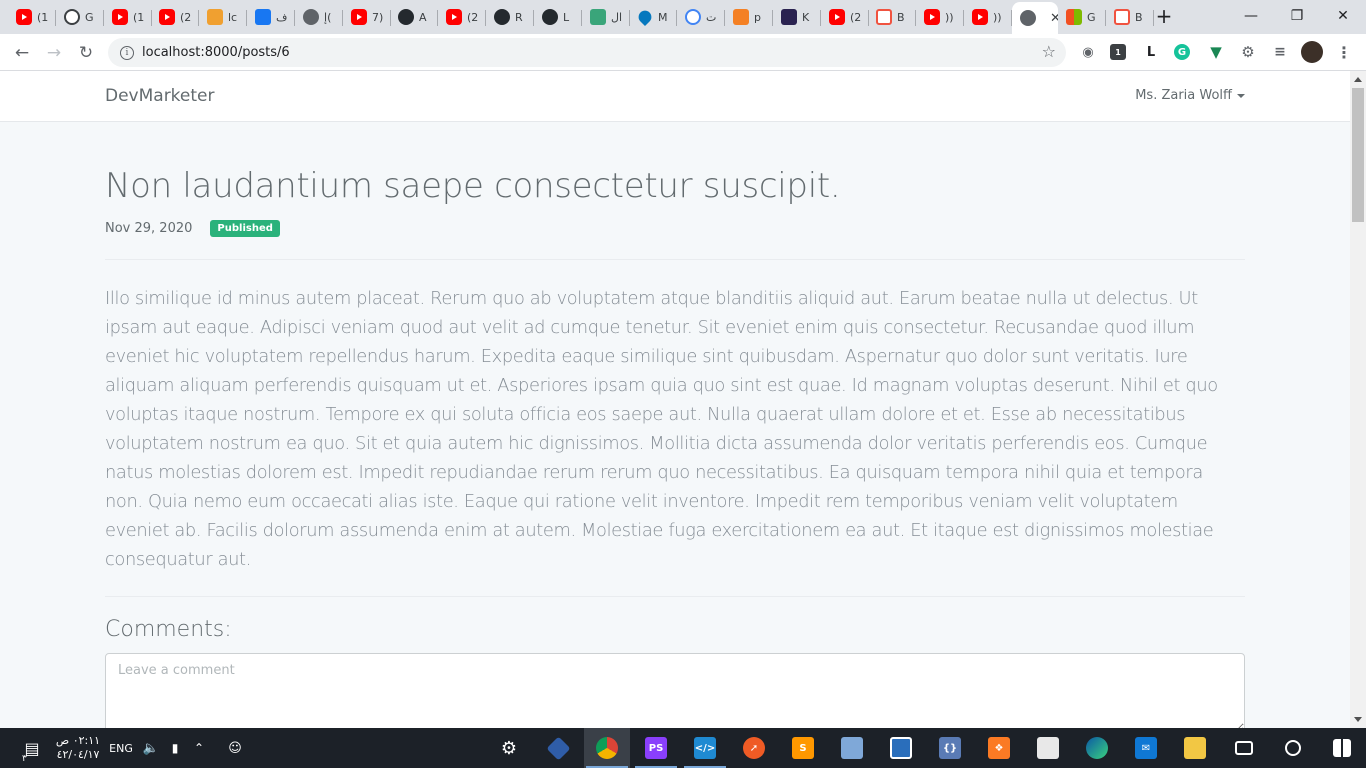  Describe the element at coordinates (1164, 17) in the screenshot. I see `new-tab-button: +` at that location.